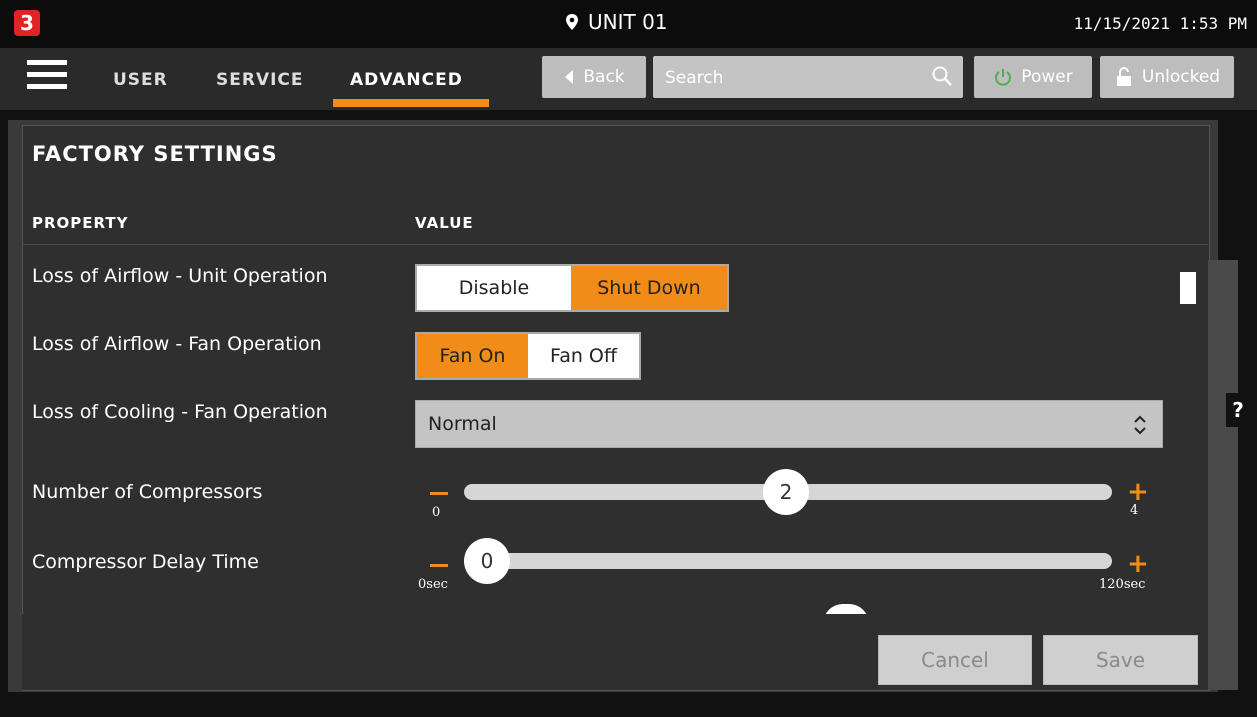  I want to click on help-button: ?, so click(1238, 410).